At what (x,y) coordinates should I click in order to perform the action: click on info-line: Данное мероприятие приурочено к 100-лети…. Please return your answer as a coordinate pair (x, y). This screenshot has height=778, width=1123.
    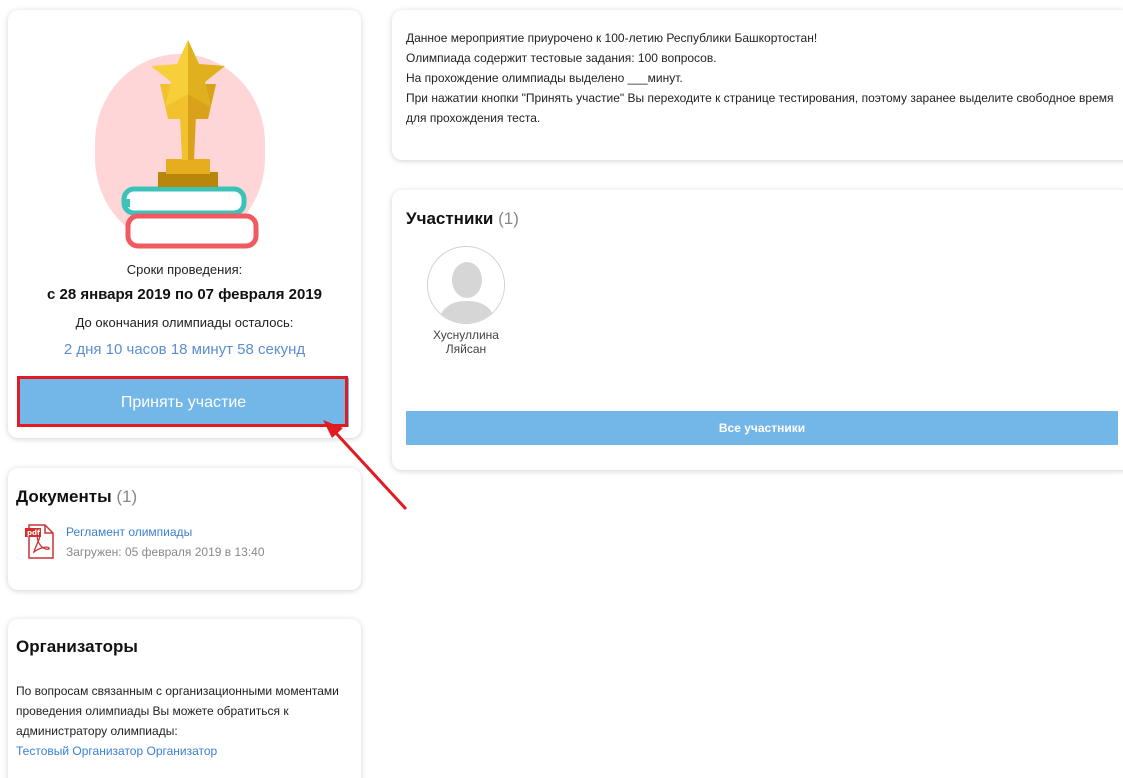
    Looking at the image, I should click on (612, 38).